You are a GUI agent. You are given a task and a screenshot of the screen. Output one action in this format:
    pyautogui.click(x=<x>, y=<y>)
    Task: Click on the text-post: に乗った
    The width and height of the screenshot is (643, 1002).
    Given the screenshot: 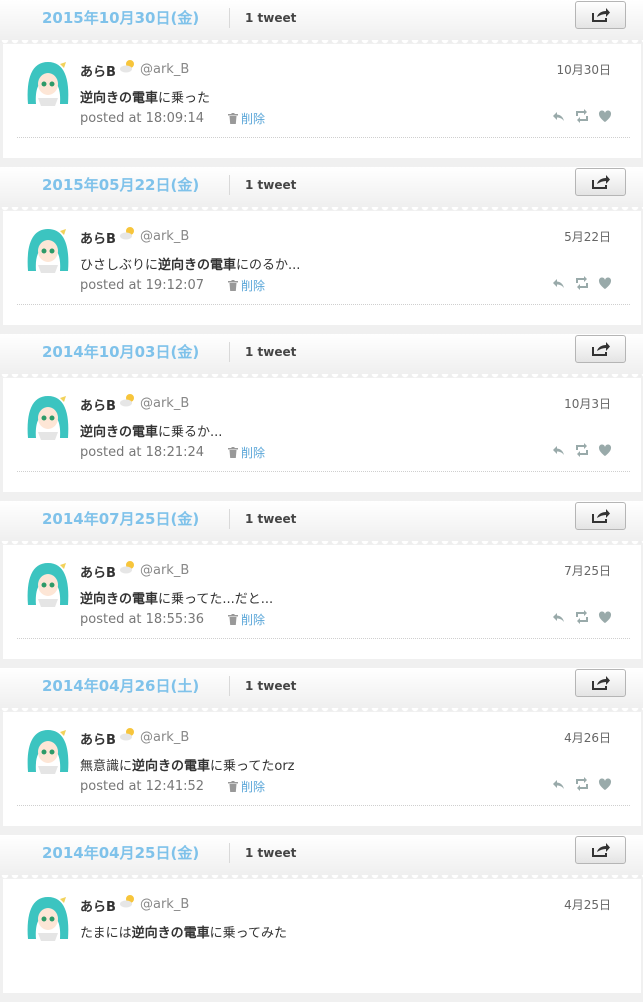 What is the action you would take?
    pyautogui.click(x=184, y=98)
    